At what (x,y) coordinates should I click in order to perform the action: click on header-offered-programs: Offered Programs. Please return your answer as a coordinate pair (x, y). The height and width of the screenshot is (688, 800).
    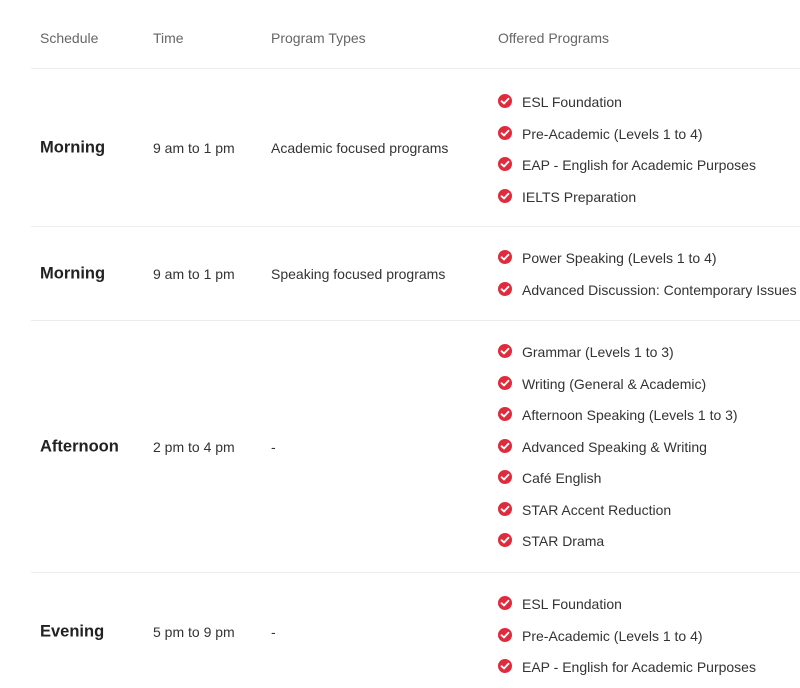
    Looking at the image, I should click on (554, 38).